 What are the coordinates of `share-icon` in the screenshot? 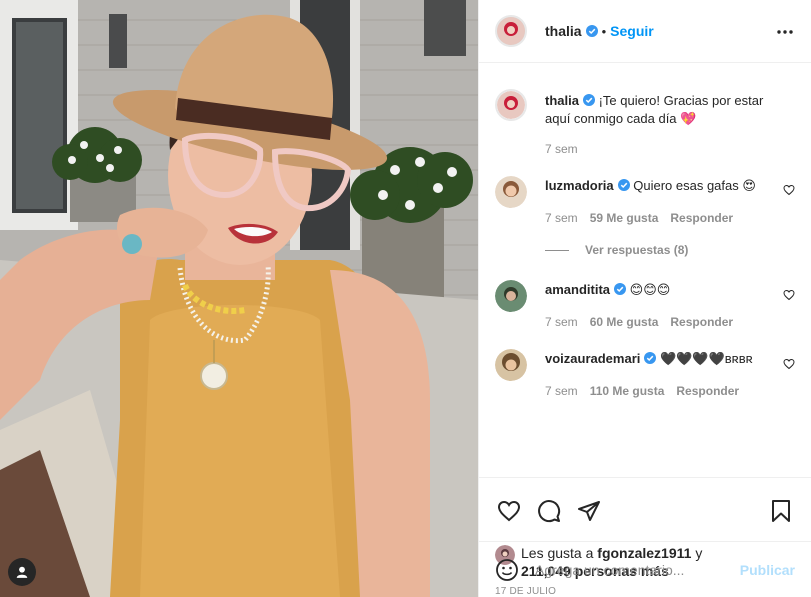 It's located at (589, 511).